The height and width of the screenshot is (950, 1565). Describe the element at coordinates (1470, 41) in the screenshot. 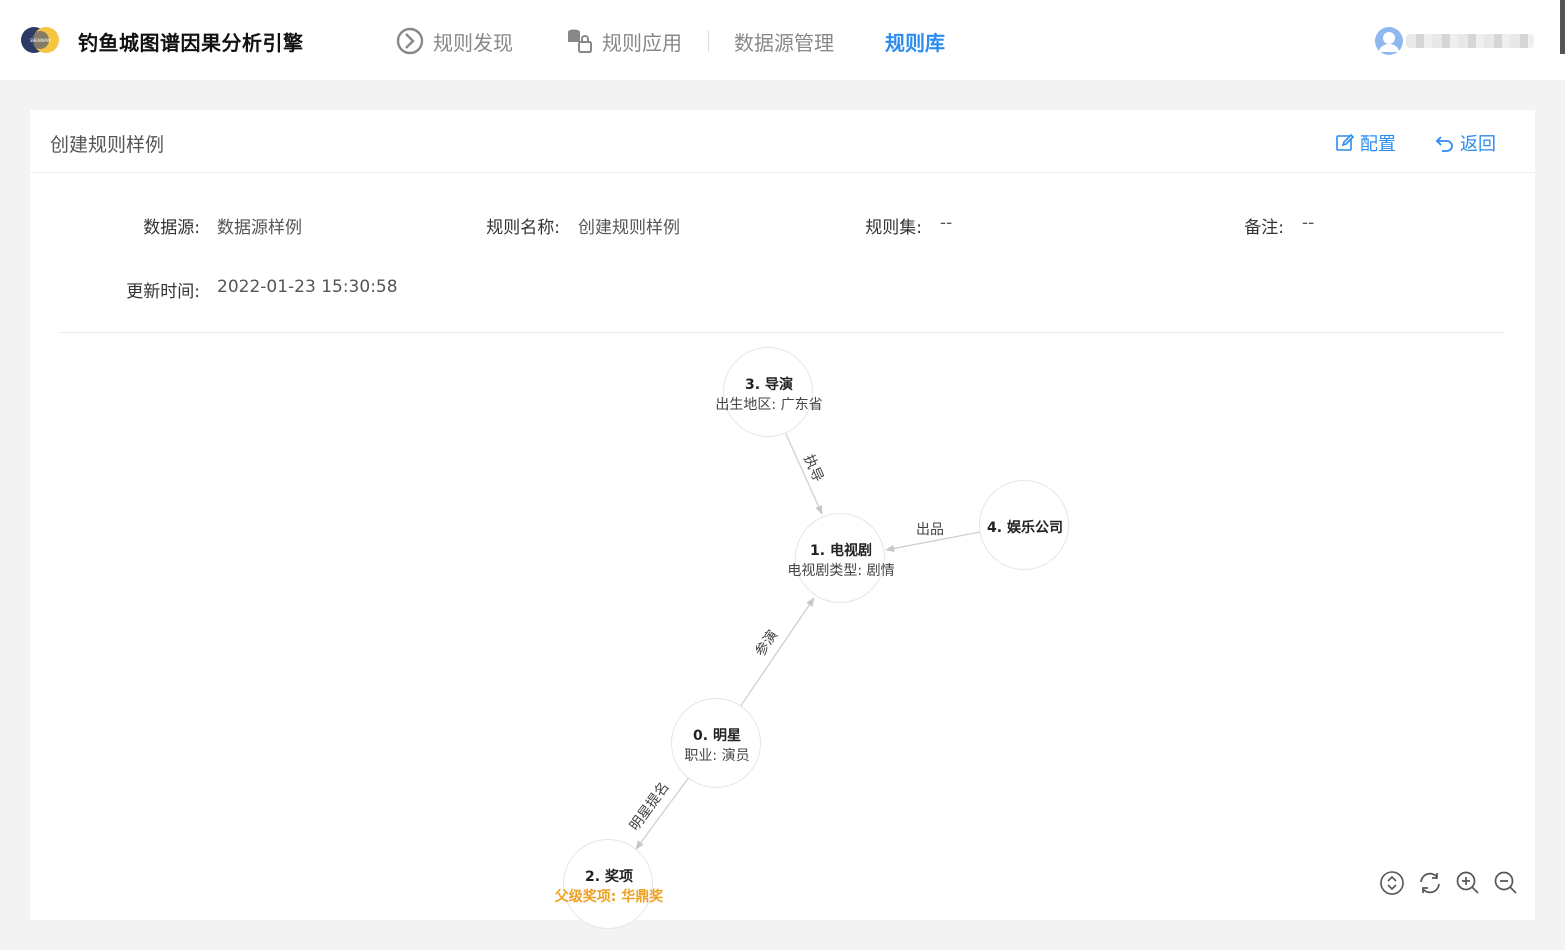

I see `username-redacted` at that location.